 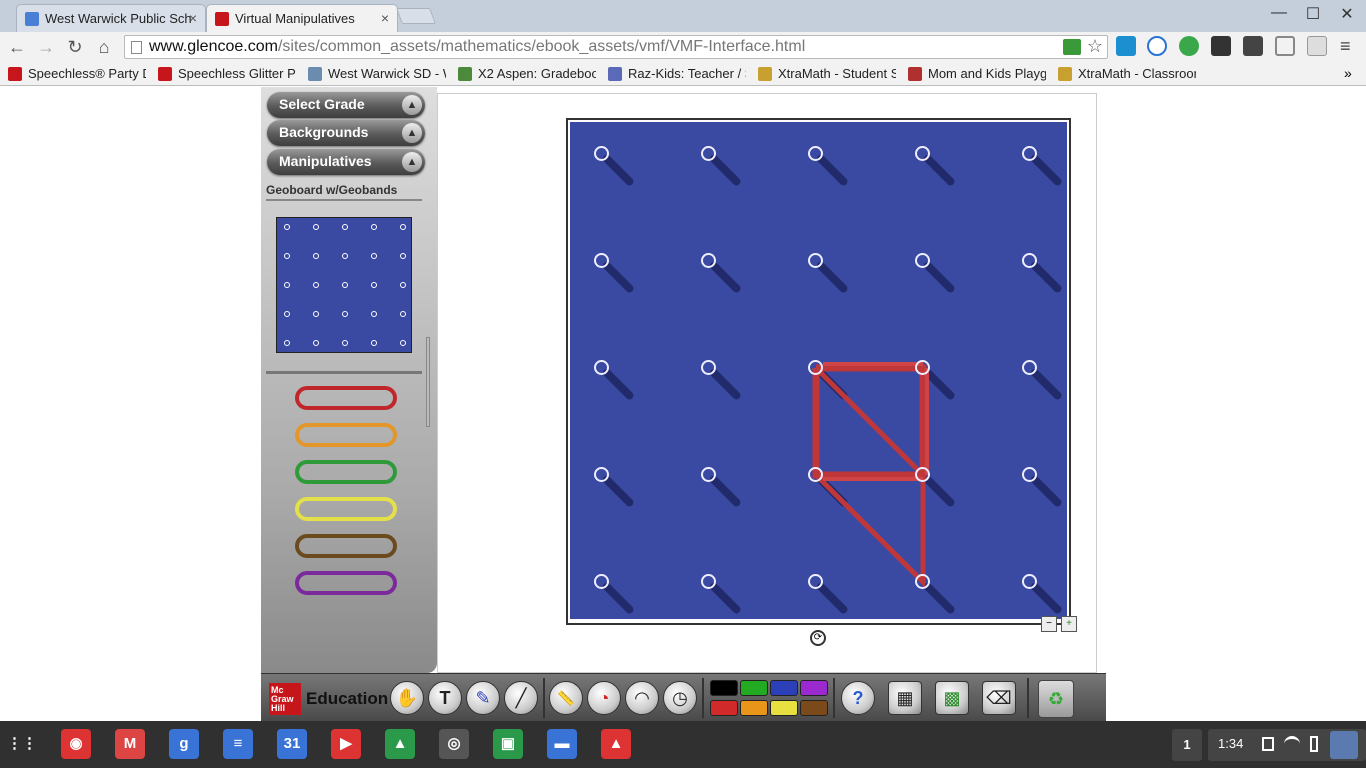 What do you see at coordinates (76, 744) in the screenshot?
I see `chrome-icon: ◉` at bounding box center [76, 744].